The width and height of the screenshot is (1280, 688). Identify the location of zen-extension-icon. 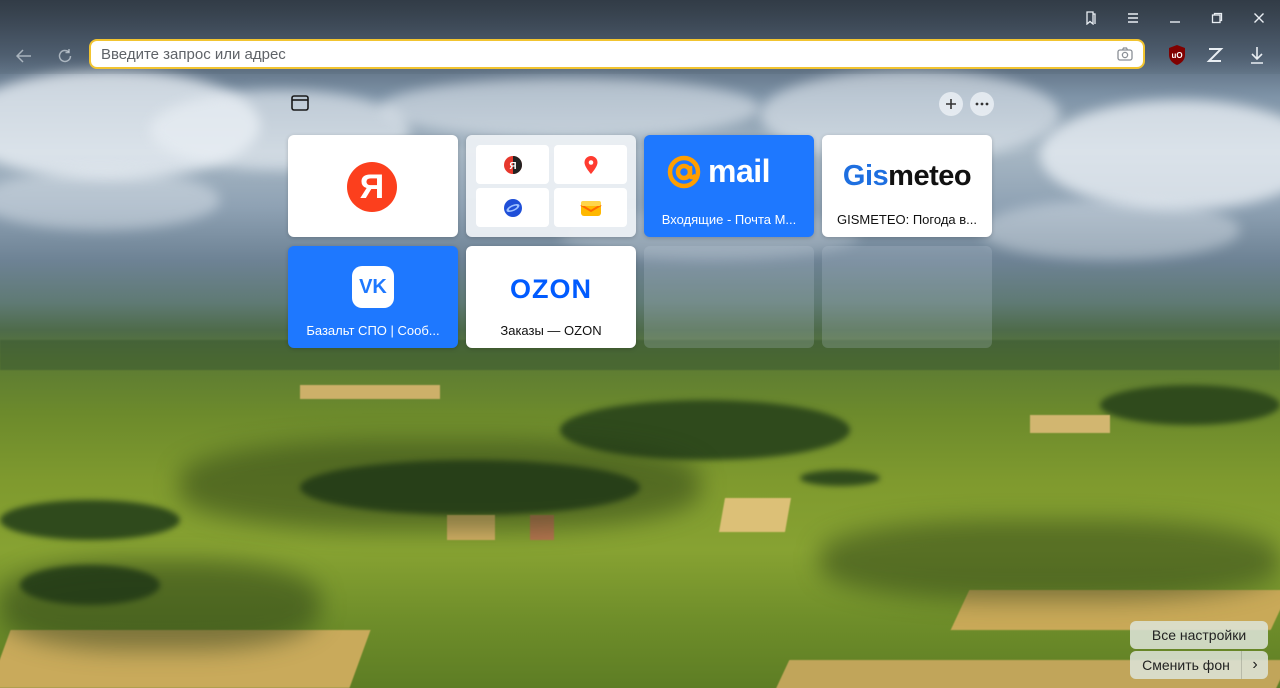
(1215, 55).